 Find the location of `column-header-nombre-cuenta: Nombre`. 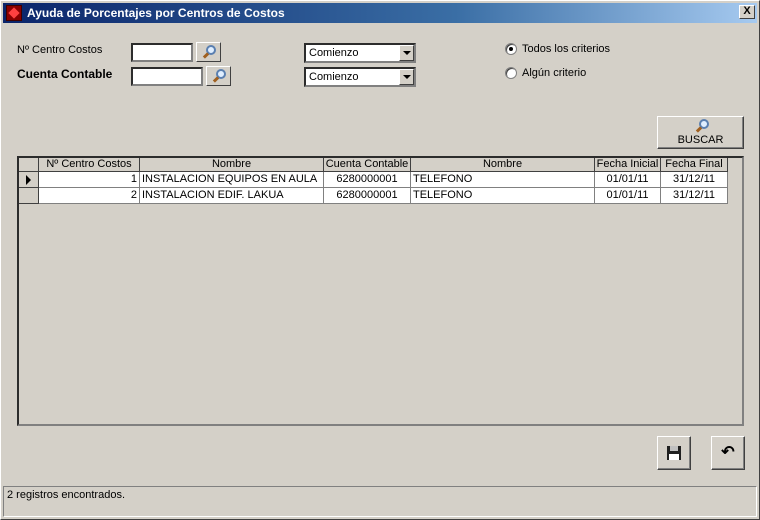

column-header-nombre-cuenta: Nombre is located at coordinates (503, 165).